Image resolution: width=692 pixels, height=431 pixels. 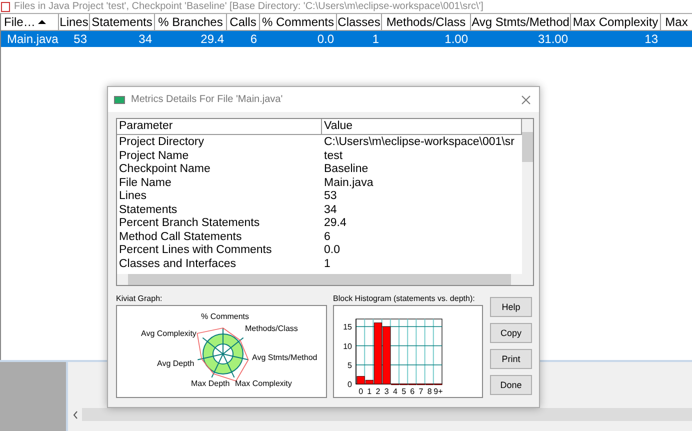 I want to click on file-row: Main.java 53 34 29.4 6 0.0 1 1.00 31.00 13, so click(x=346, y=39).